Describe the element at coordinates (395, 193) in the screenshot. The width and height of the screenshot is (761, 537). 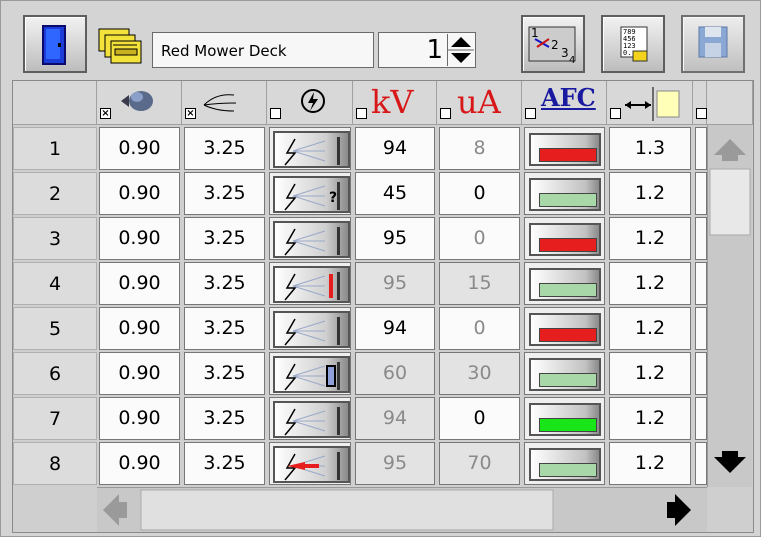
I see `kv-cell: 45` at that location.